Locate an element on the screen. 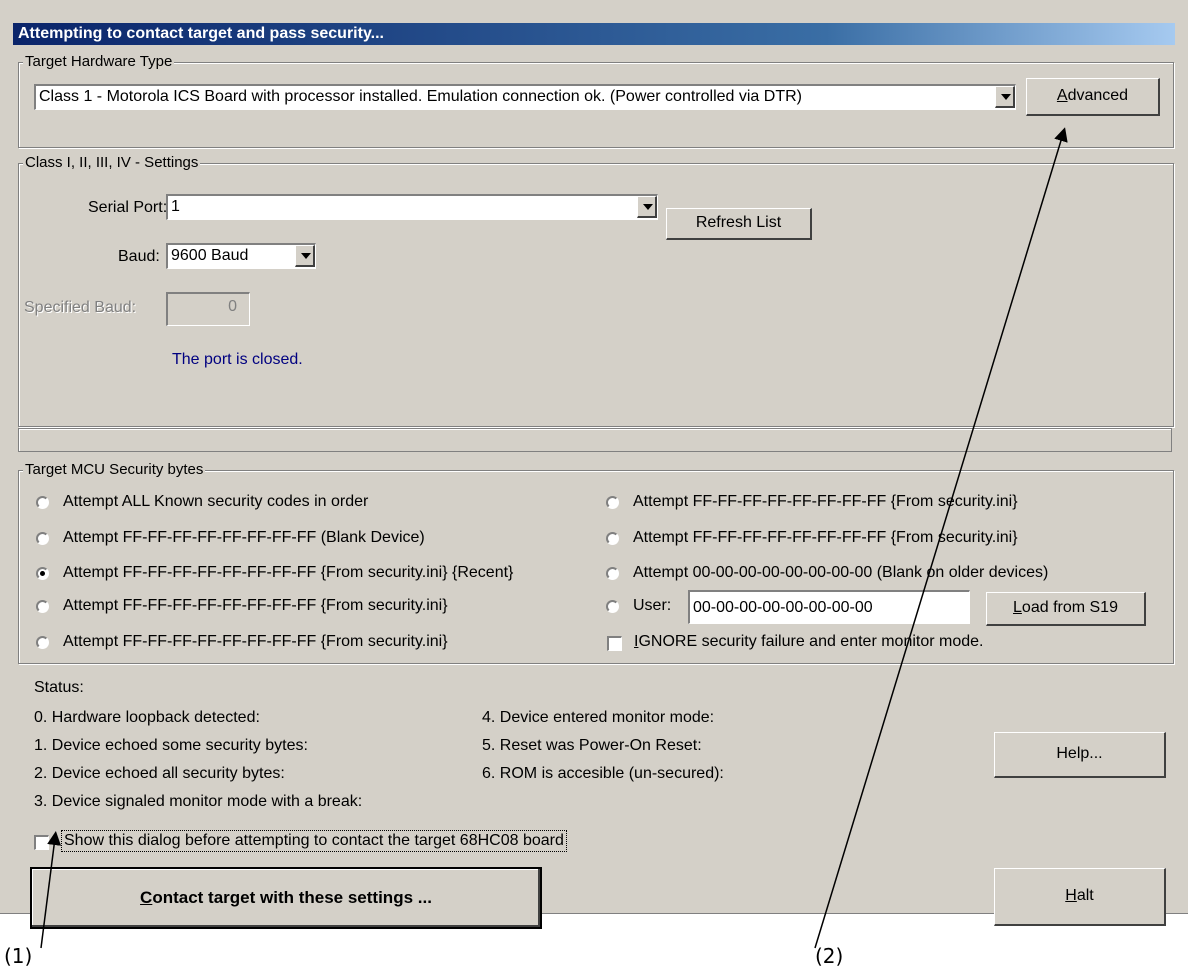  annotation-label-1: (1) is located at coordinates (18, 956).